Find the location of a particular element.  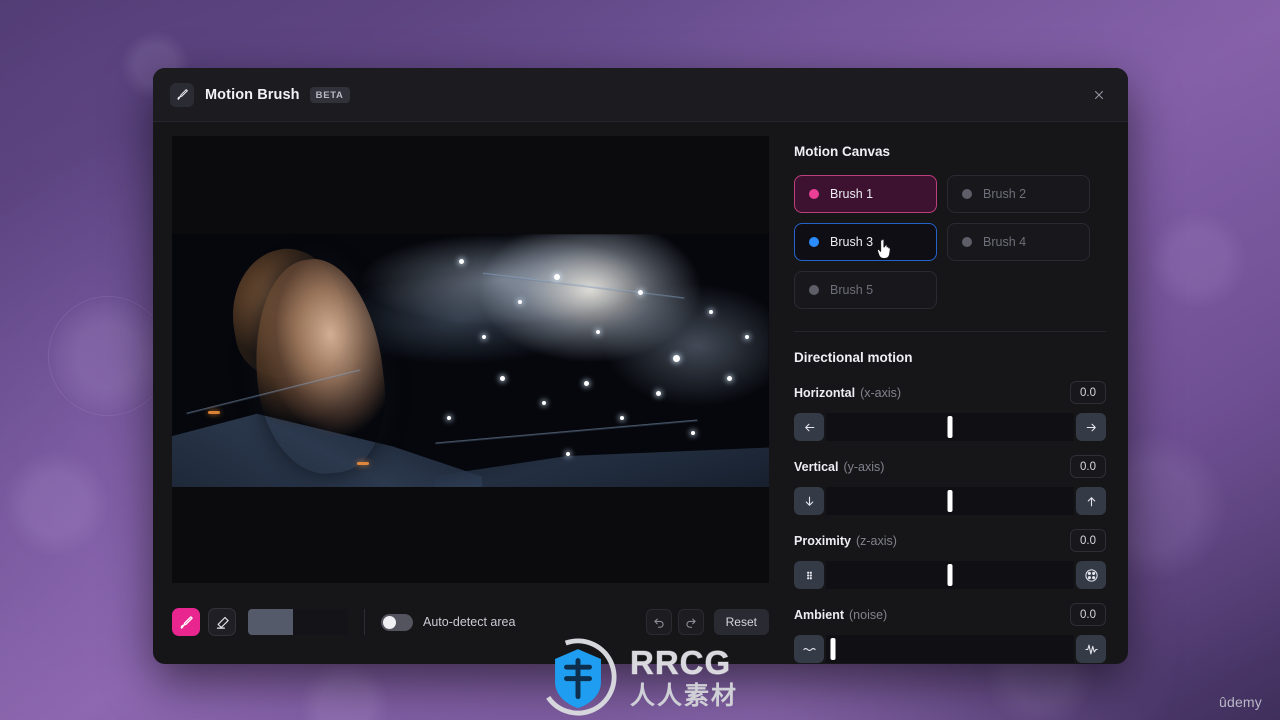

slider-header: Proximity (z-axis) 0.0 is located at coordinates (950, 540).